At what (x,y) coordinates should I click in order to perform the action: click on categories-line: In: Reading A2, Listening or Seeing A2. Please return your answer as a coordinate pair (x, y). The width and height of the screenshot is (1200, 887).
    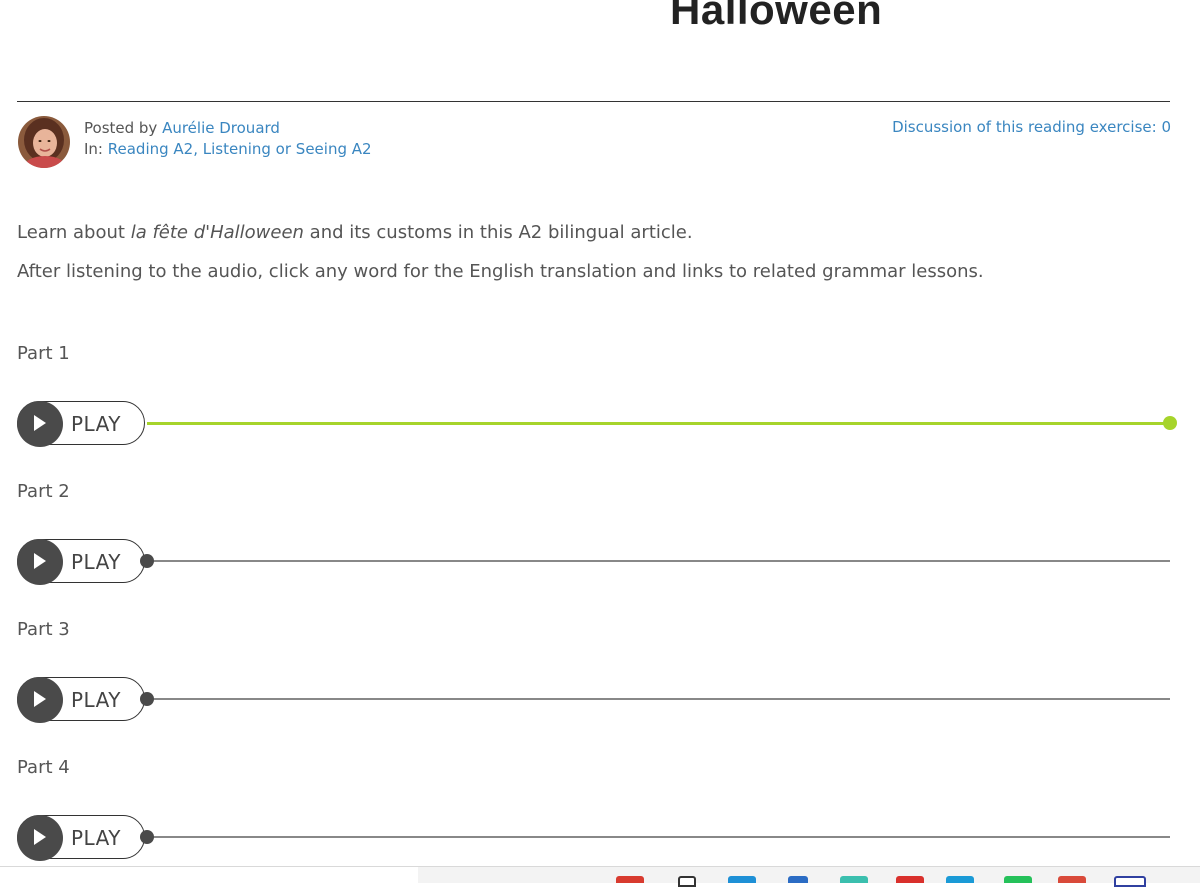
    Looking at the image, I should click on (228, 149).